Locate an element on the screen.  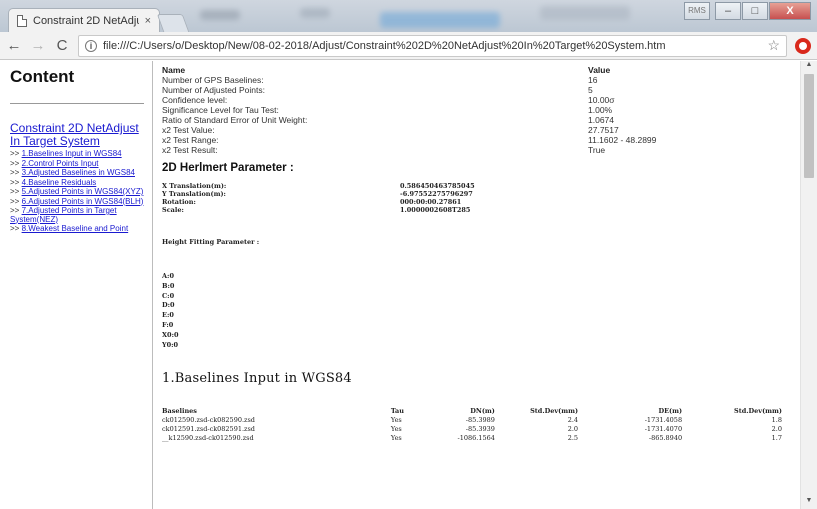
tab-strip: Constraint 2D NetAdjust × RMS – □ X is located at coordinates (408, 16).